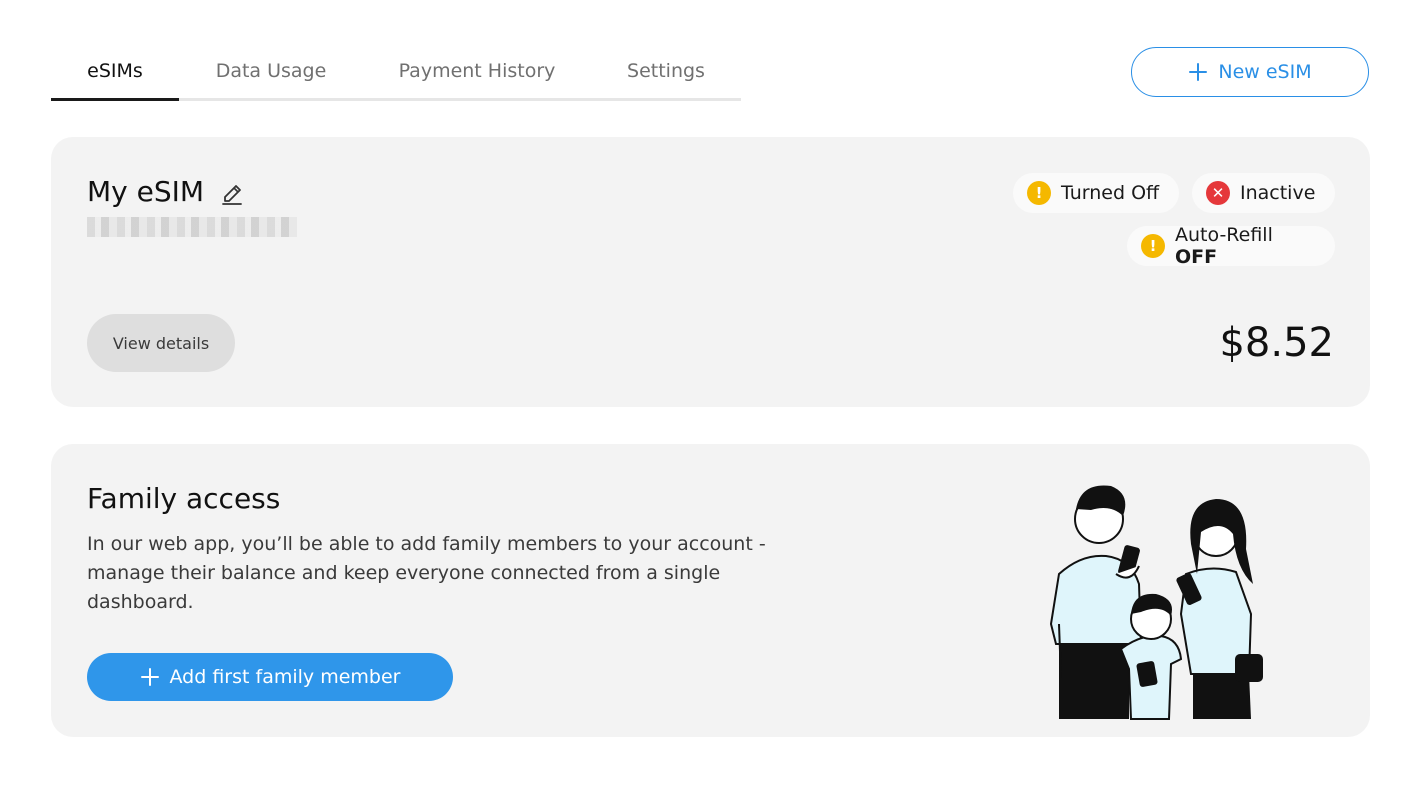 The width and height of the screenshot is (1418, 793). Describe the element at coordinates (192, 227) in the screenshot. I see `esim-number-redacted` at that location.